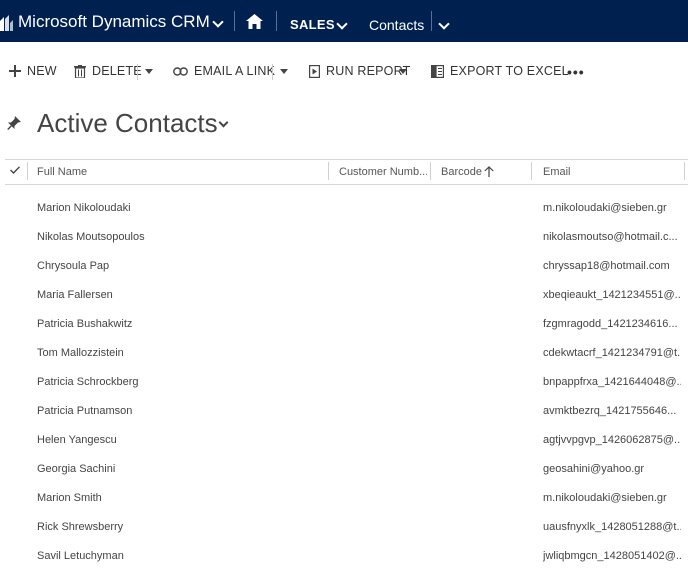  What do you see at coordinates (314, 71) in the screenshot?
I see `report-icon` at bounding box center [314, 71].